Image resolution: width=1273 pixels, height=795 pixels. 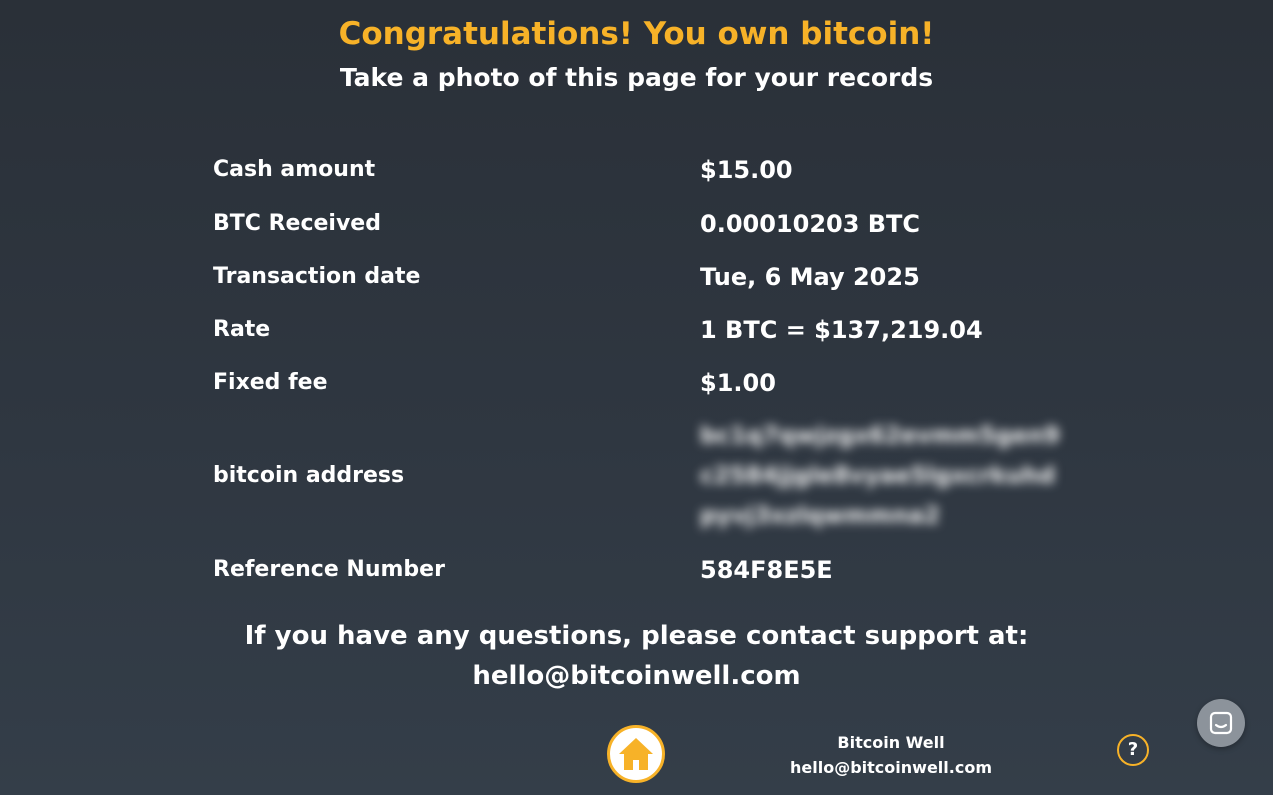 I want to click on reference-number-label: Reference Number, so click(x=329, y=569).